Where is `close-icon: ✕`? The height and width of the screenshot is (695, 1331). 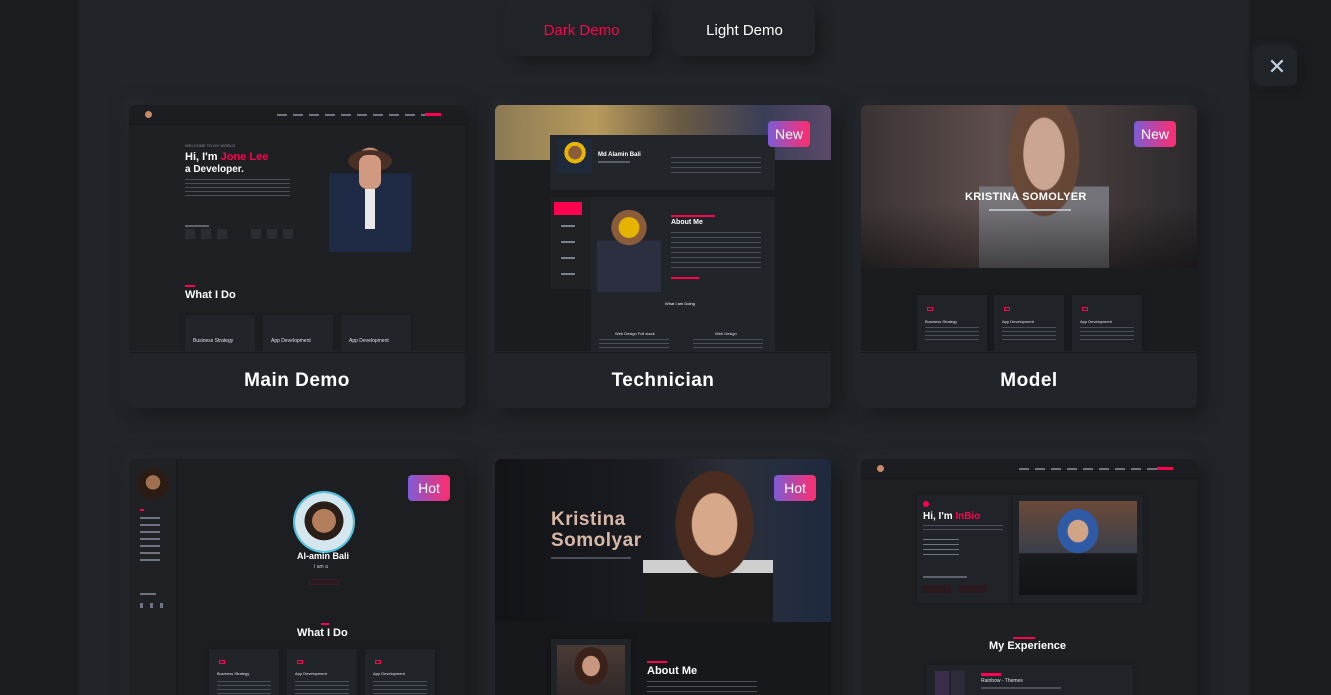
close-icon: ✕ is located at coordinates (1277, 66).